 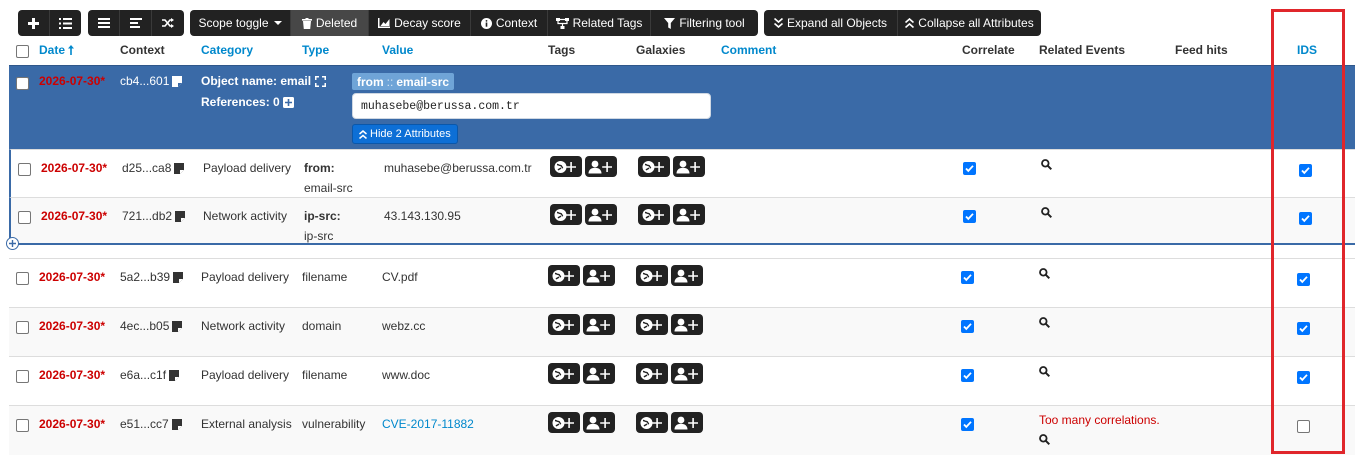 I want to click on hide-attributes-button: Hide 2 Attributes, so click(x=405, y=134).